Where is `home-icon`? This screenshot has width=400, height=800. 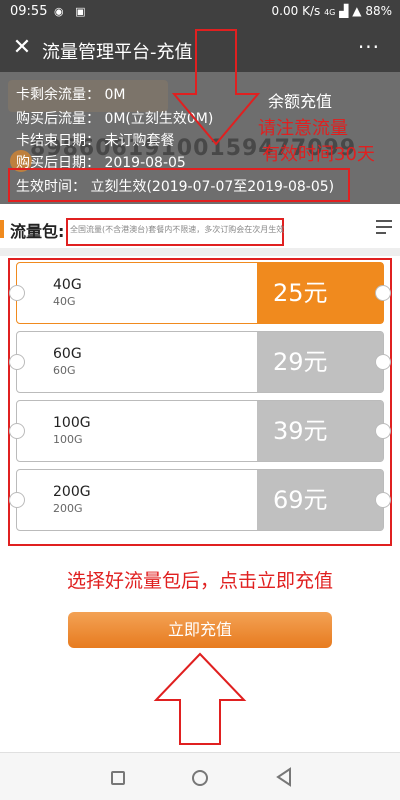
home-icon is located at coordinates (200, 778).